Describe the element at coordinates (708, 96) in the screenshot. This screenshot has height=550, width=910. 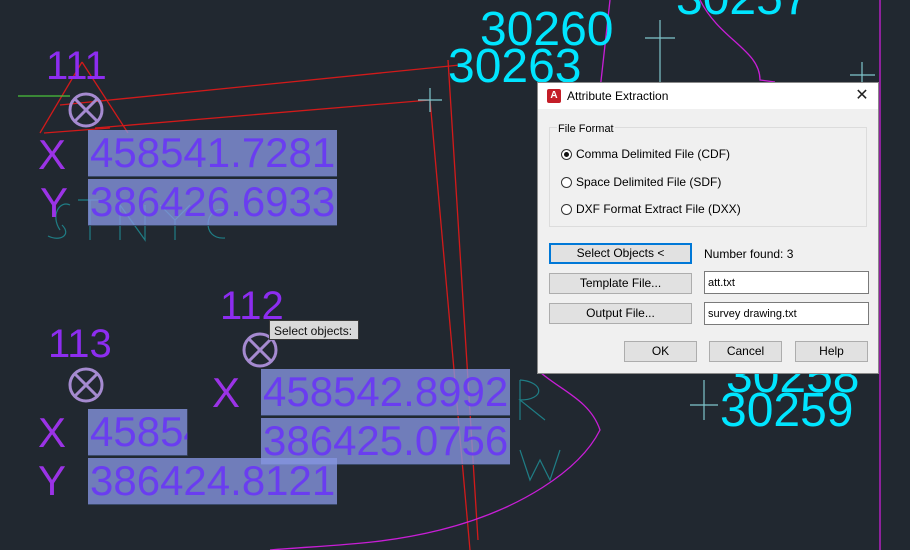
I see `dialog-titlebar: A Attribute Extraction ✕` at that location.